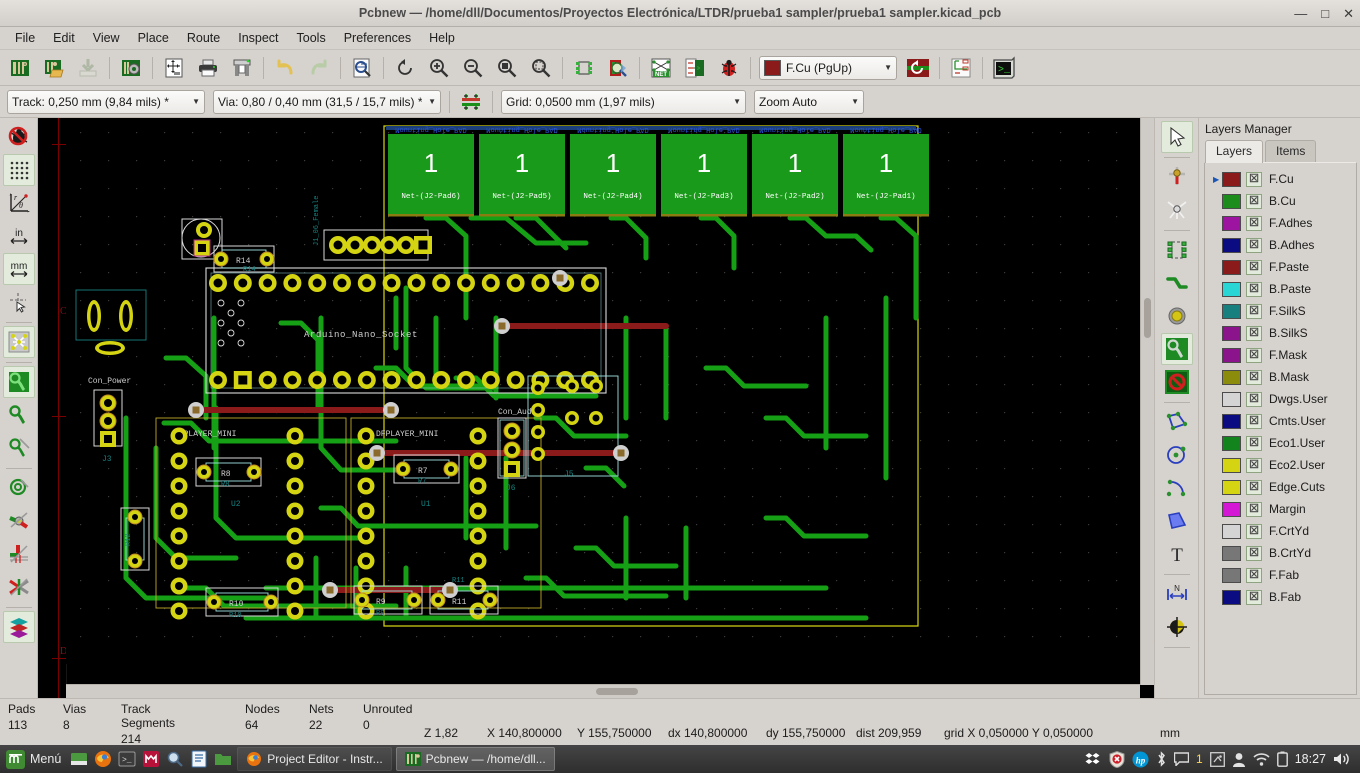  I want to click on local-ratsnest-tool, so click(1177, 177).